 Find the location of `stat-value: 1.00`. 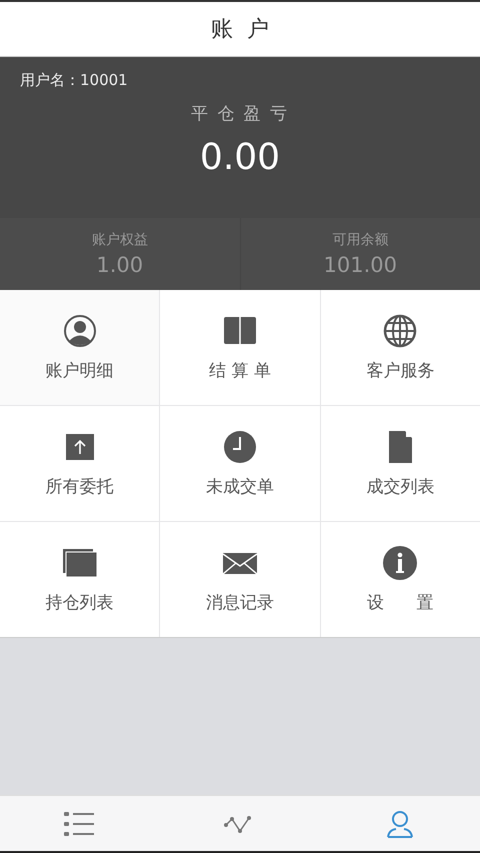

stat-value: 1.00 is located at coordinates (120, 265).